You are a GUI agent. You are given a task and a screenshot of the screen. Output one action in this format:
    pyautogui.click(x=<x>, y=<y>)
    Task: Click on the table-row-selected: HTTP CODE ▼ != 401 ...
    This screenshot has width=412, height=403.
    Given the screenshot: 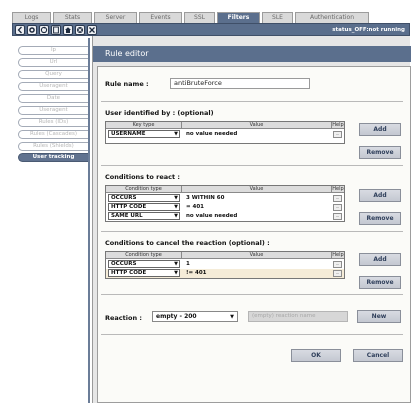 What is the action you would take?
    pyautogui.click(x=225, y=273)
    